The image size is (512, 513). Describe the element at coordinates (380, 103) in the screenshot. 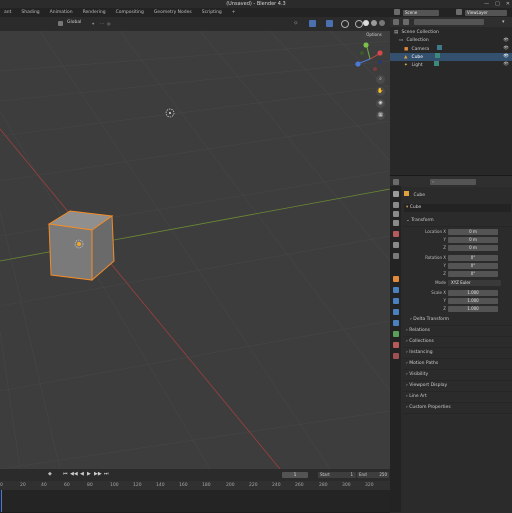

I see `camera-view-icon: ◉` at that location.